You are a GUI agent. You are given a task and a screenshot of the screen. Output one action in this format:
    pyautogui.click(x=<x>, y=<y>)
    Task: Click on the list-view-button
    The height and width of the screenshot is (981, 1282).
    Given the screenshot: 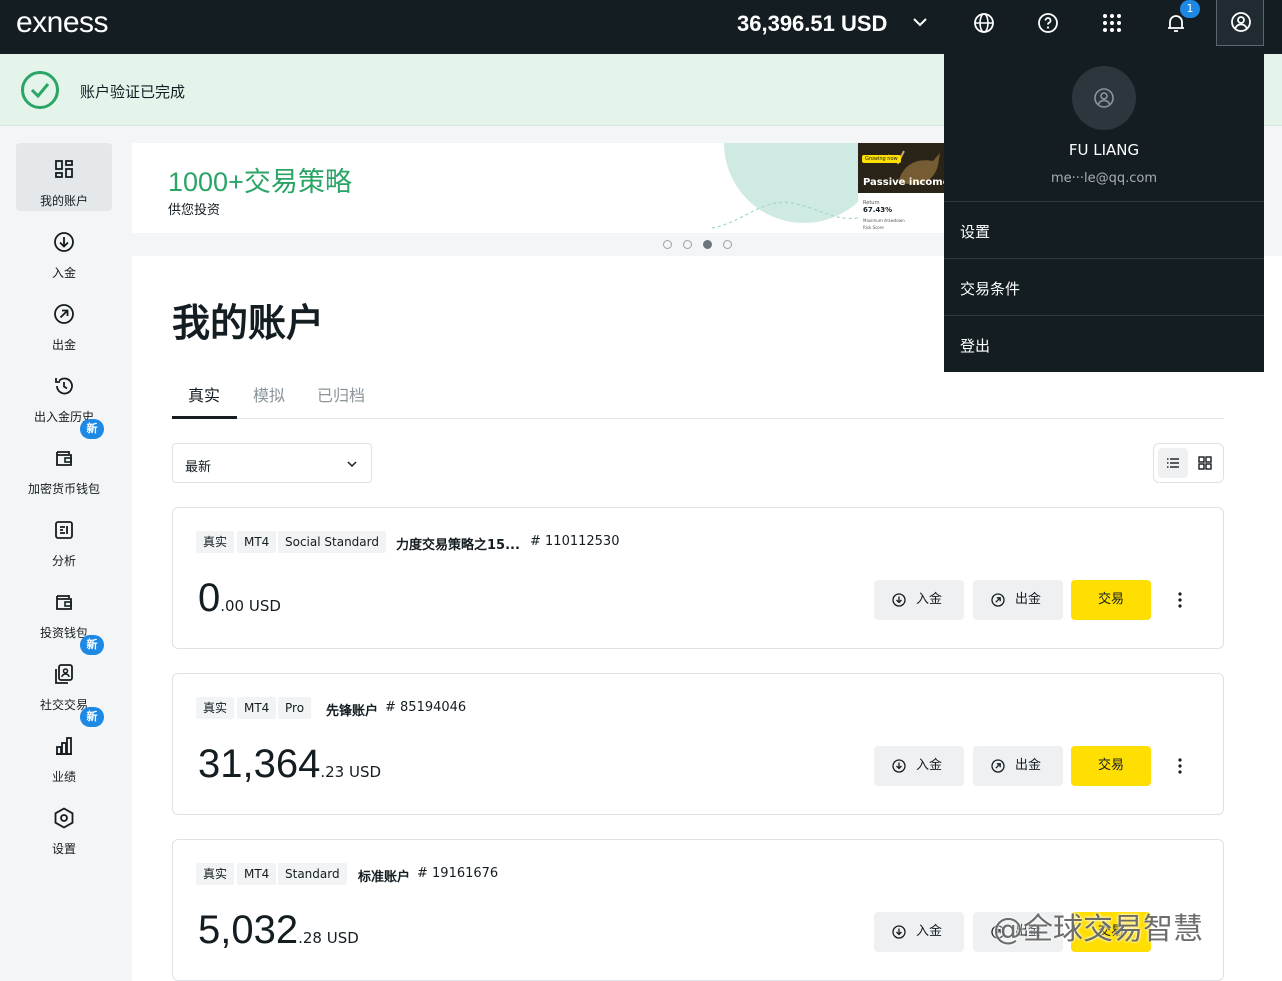 What is the action you would take?
    pyautogui.click(x=1173, y=463)
    